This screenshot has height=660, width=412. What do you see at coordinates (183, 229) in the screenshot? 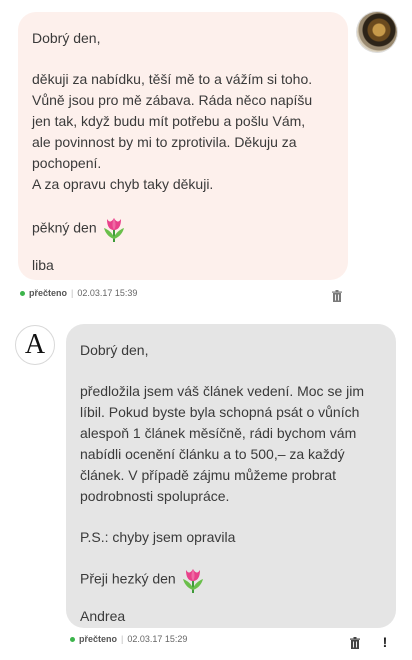
I see `message-closing-row: pěkný den` at bounding box center [183, 229].